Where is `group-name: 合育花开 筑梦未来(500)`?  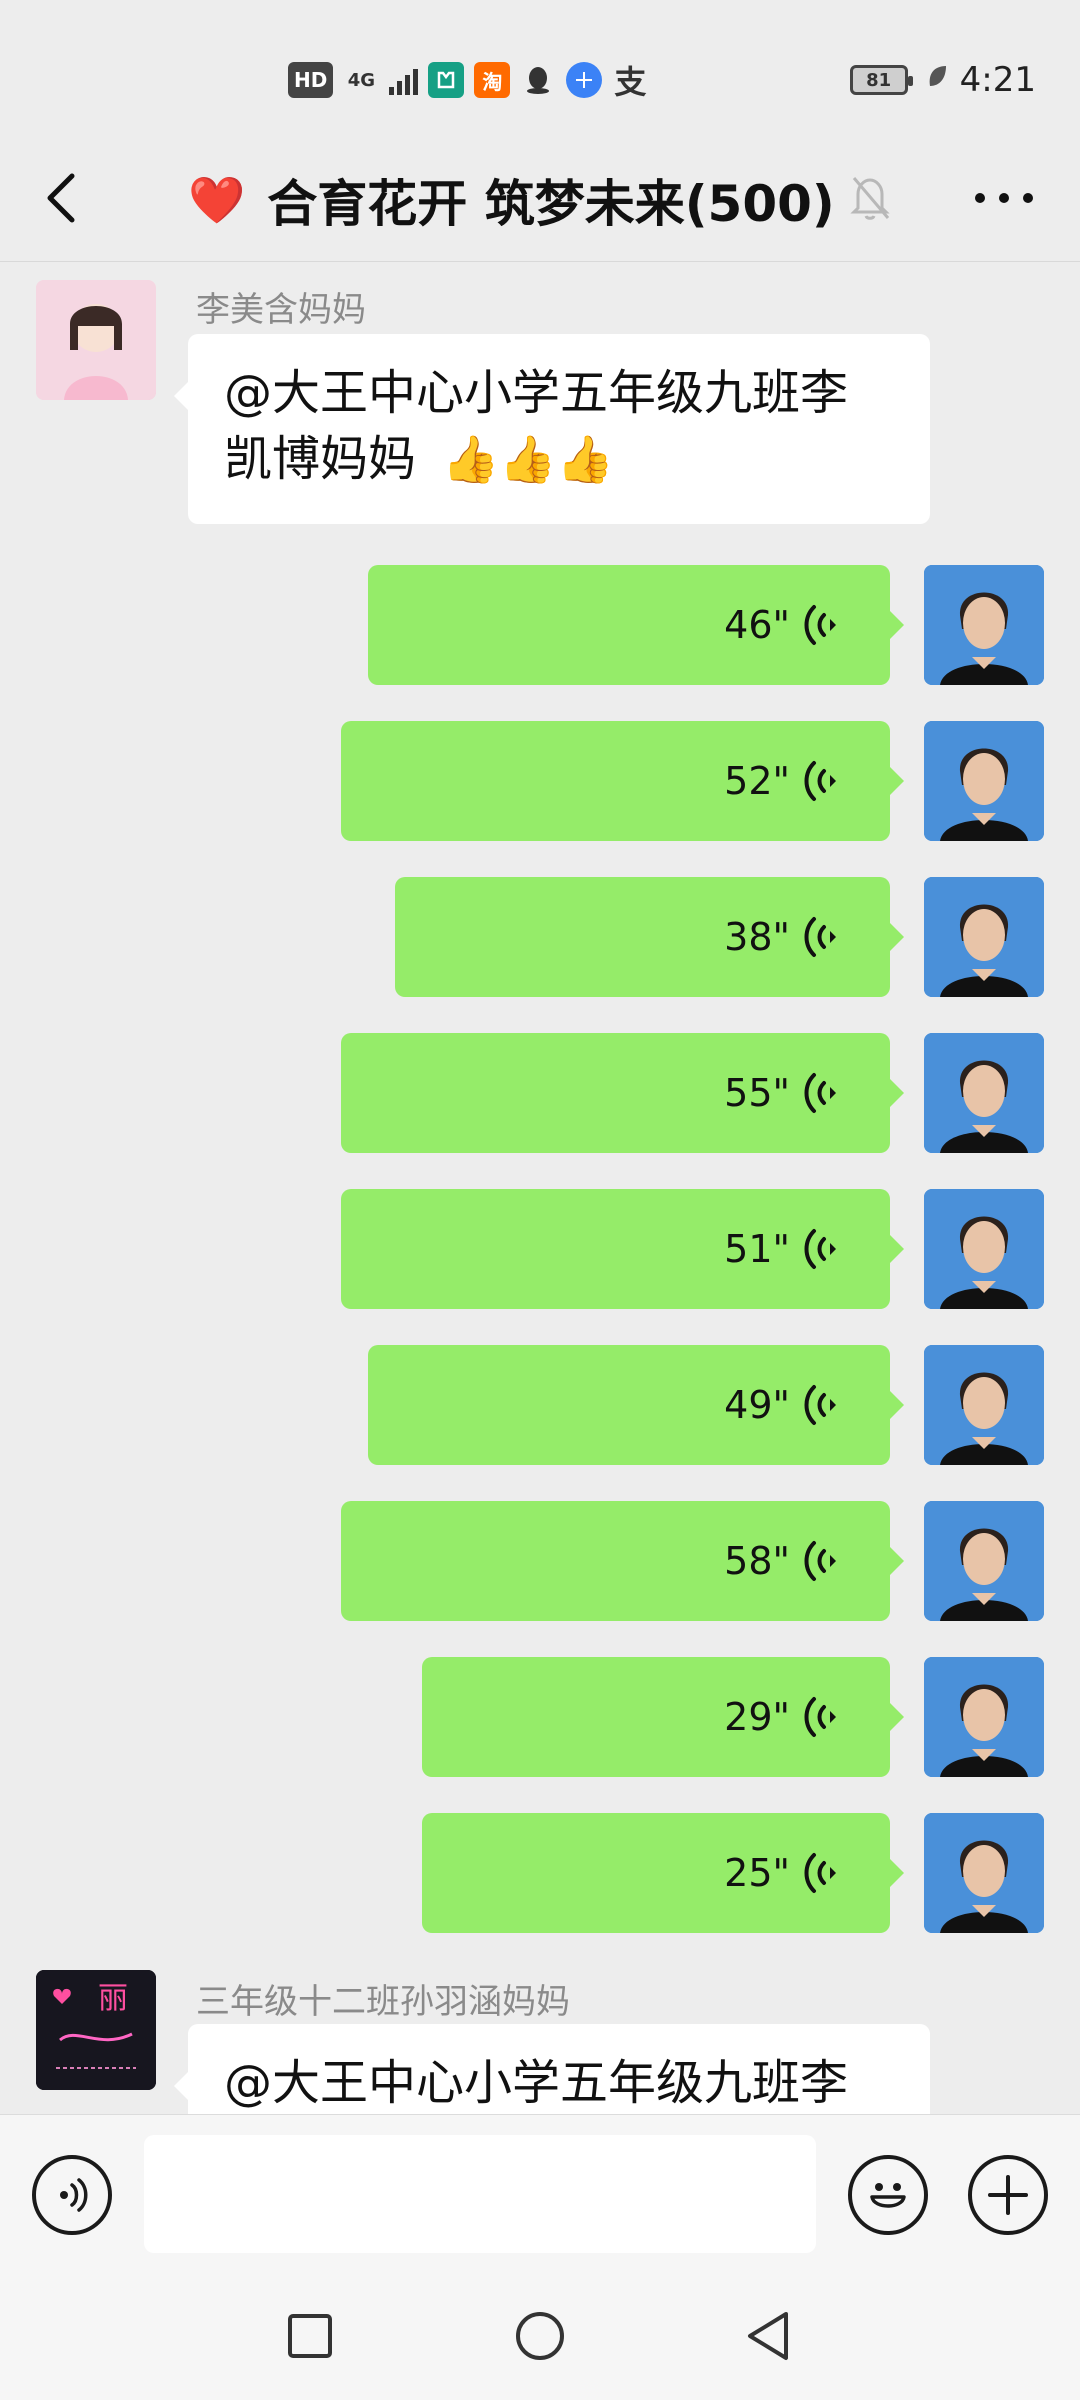
group-name: 合育花开 筑梦未来(500) is located at coordinates (551, 204).